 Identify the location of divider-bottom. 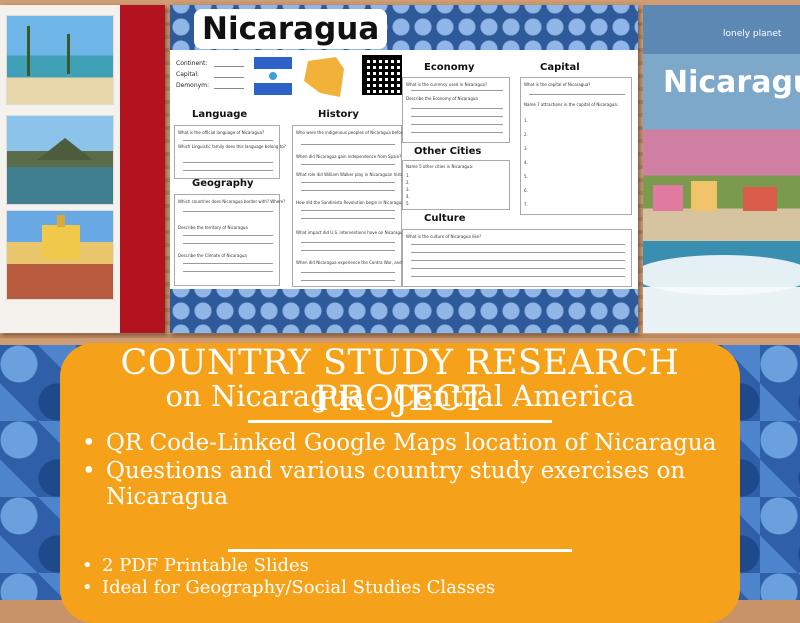
(400, 550).